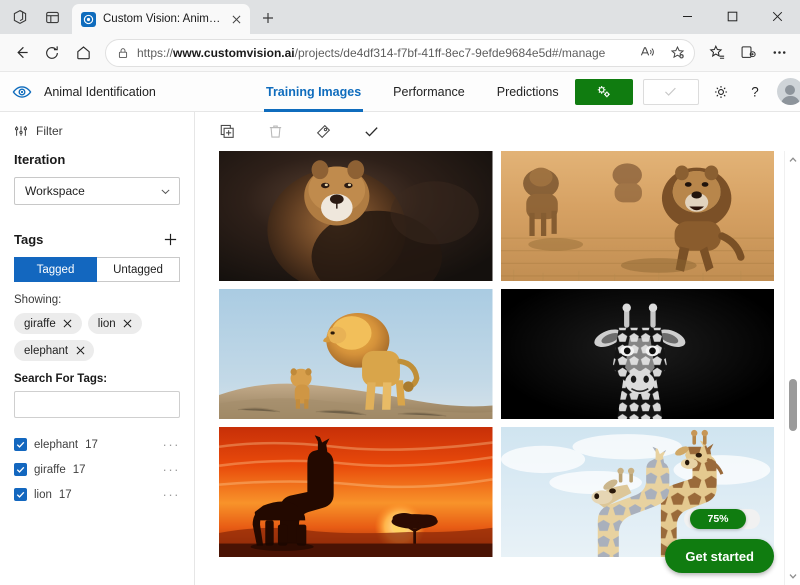  What do you see at coordinates (670, 91) in the screenshot?
I see `quick-test-button` at bounding box center [670, 91].